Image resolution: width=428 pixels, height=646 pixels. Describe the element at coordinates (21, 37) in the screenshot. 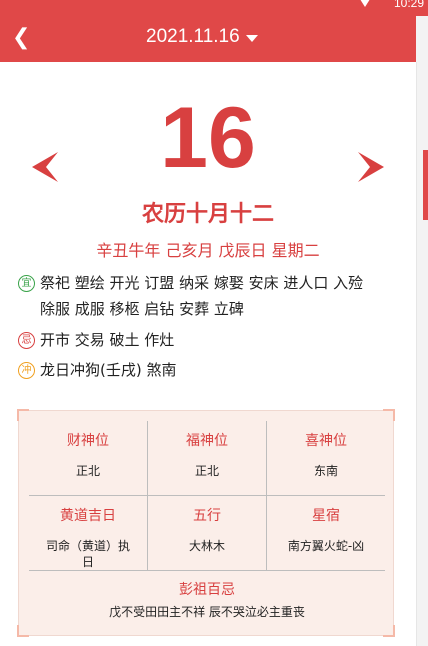

I see `back-button: ❮` at that location.